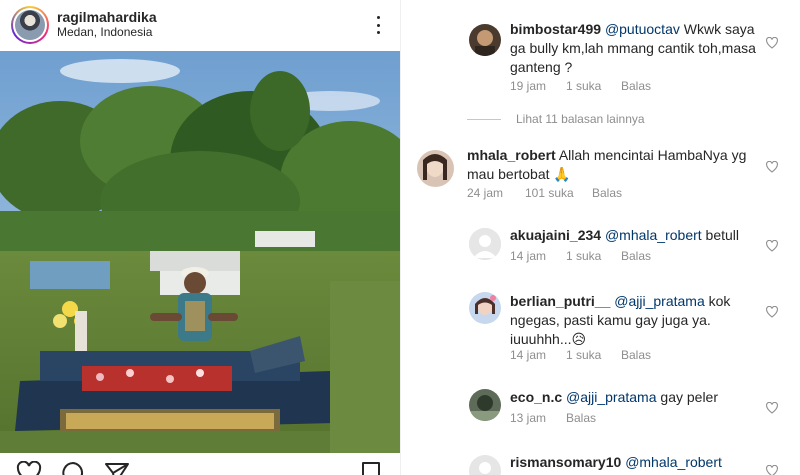  Describe the element at coordinates (496, 193) in the screenshot. I see `comment-time: 24 jam` at that location.